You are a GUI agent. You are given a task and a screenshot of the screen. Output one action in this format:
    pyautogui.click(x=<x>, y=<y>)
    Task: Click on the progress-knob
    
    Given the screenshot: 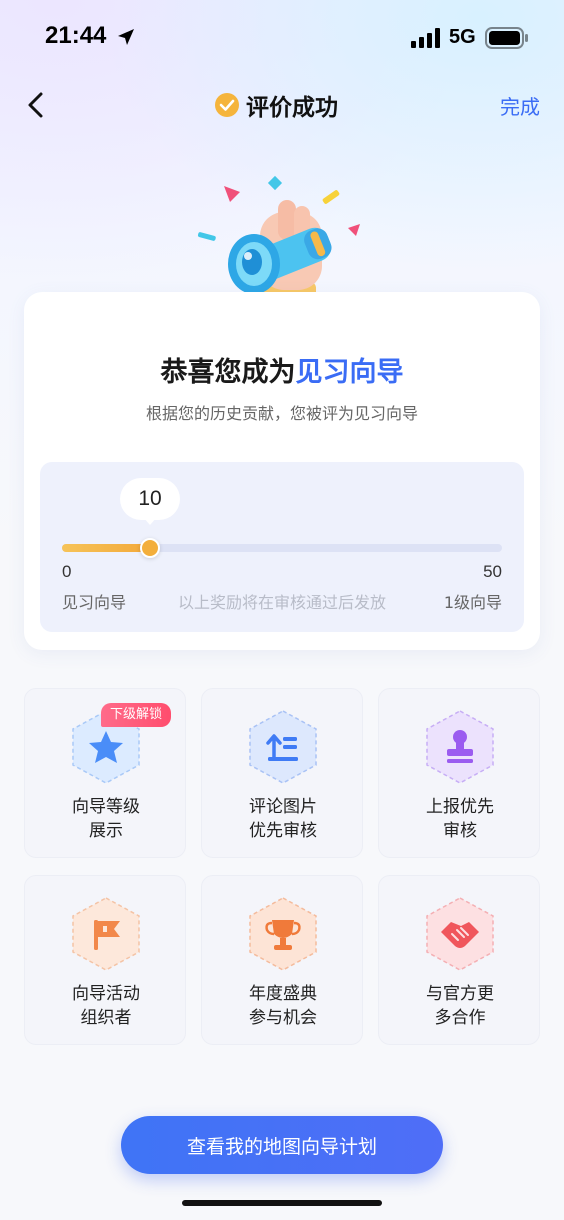 What is the action you would take?
    pyautogui.click(x=150, y=548)
    